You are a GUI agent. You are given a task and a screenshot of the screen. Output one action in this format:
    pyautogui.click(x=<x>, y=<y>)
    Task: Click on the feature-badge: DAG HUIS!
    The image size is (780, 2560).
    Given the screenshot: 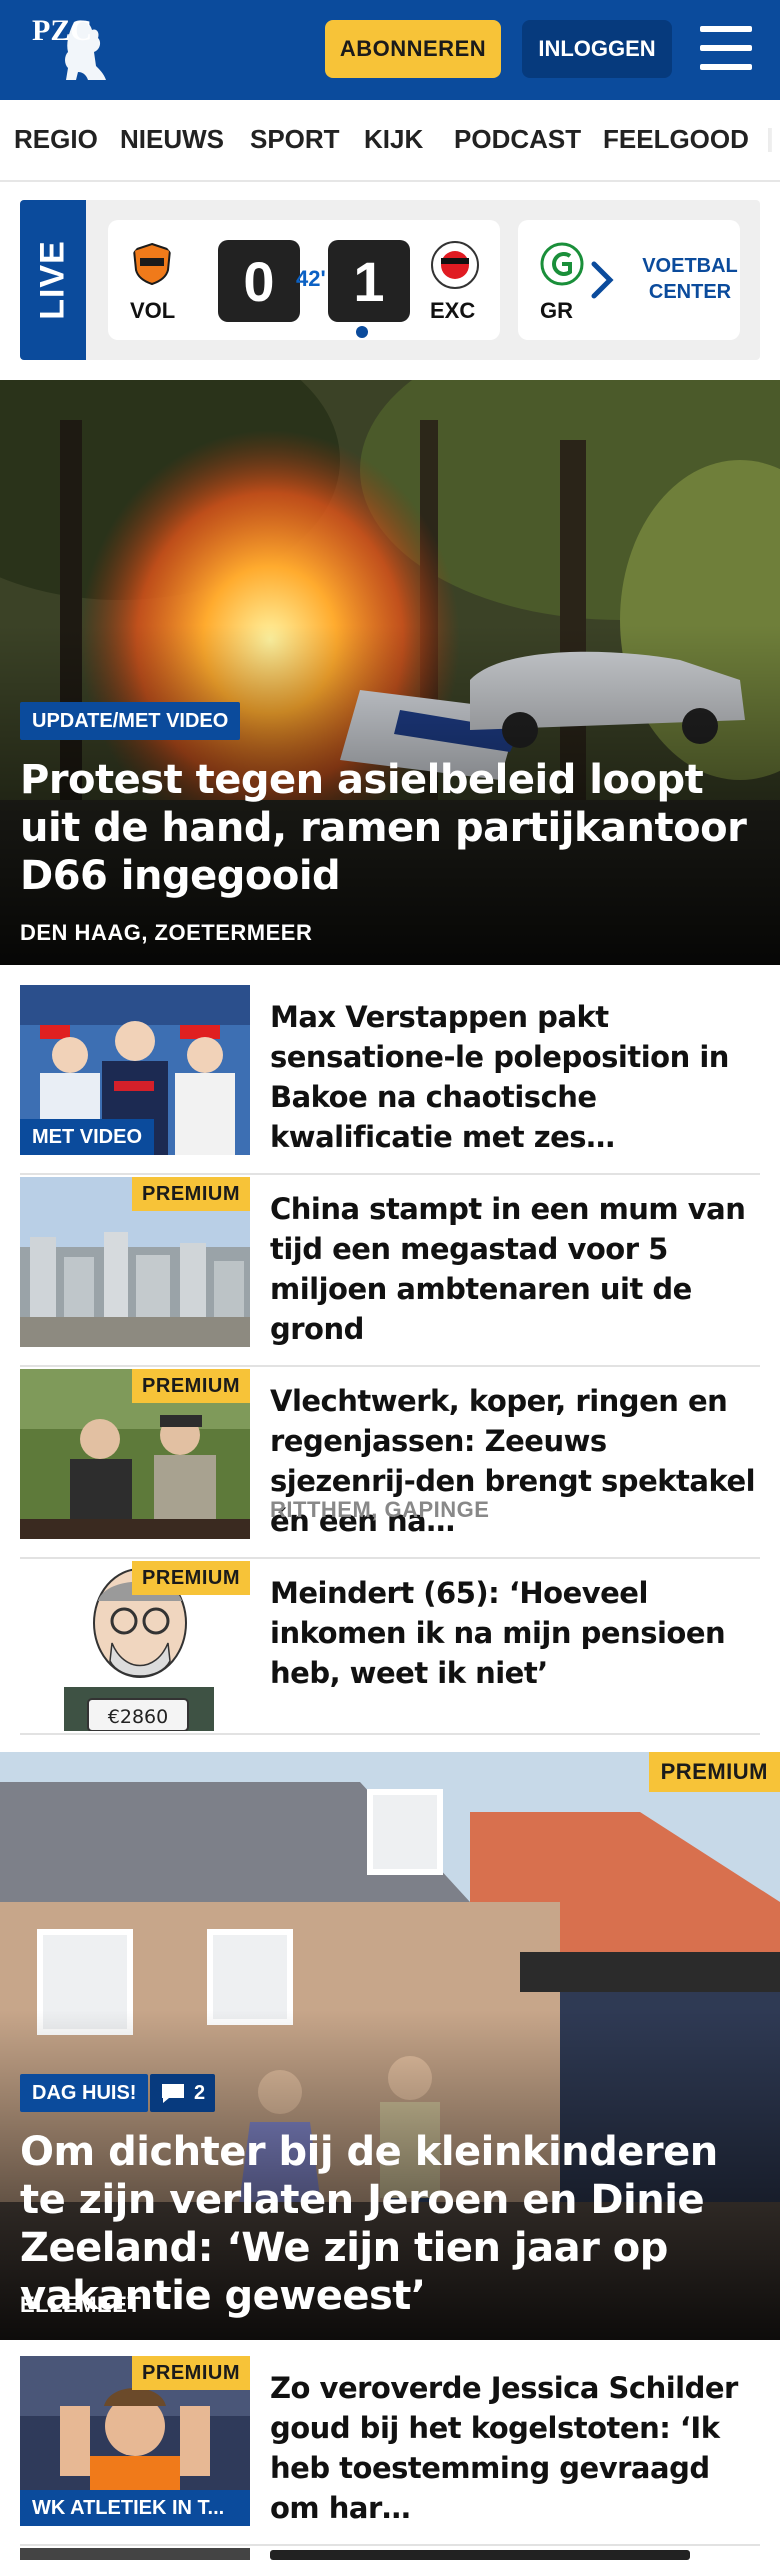 What is the action you would take?
    pyautogui.click(x=84, y=2093)
    